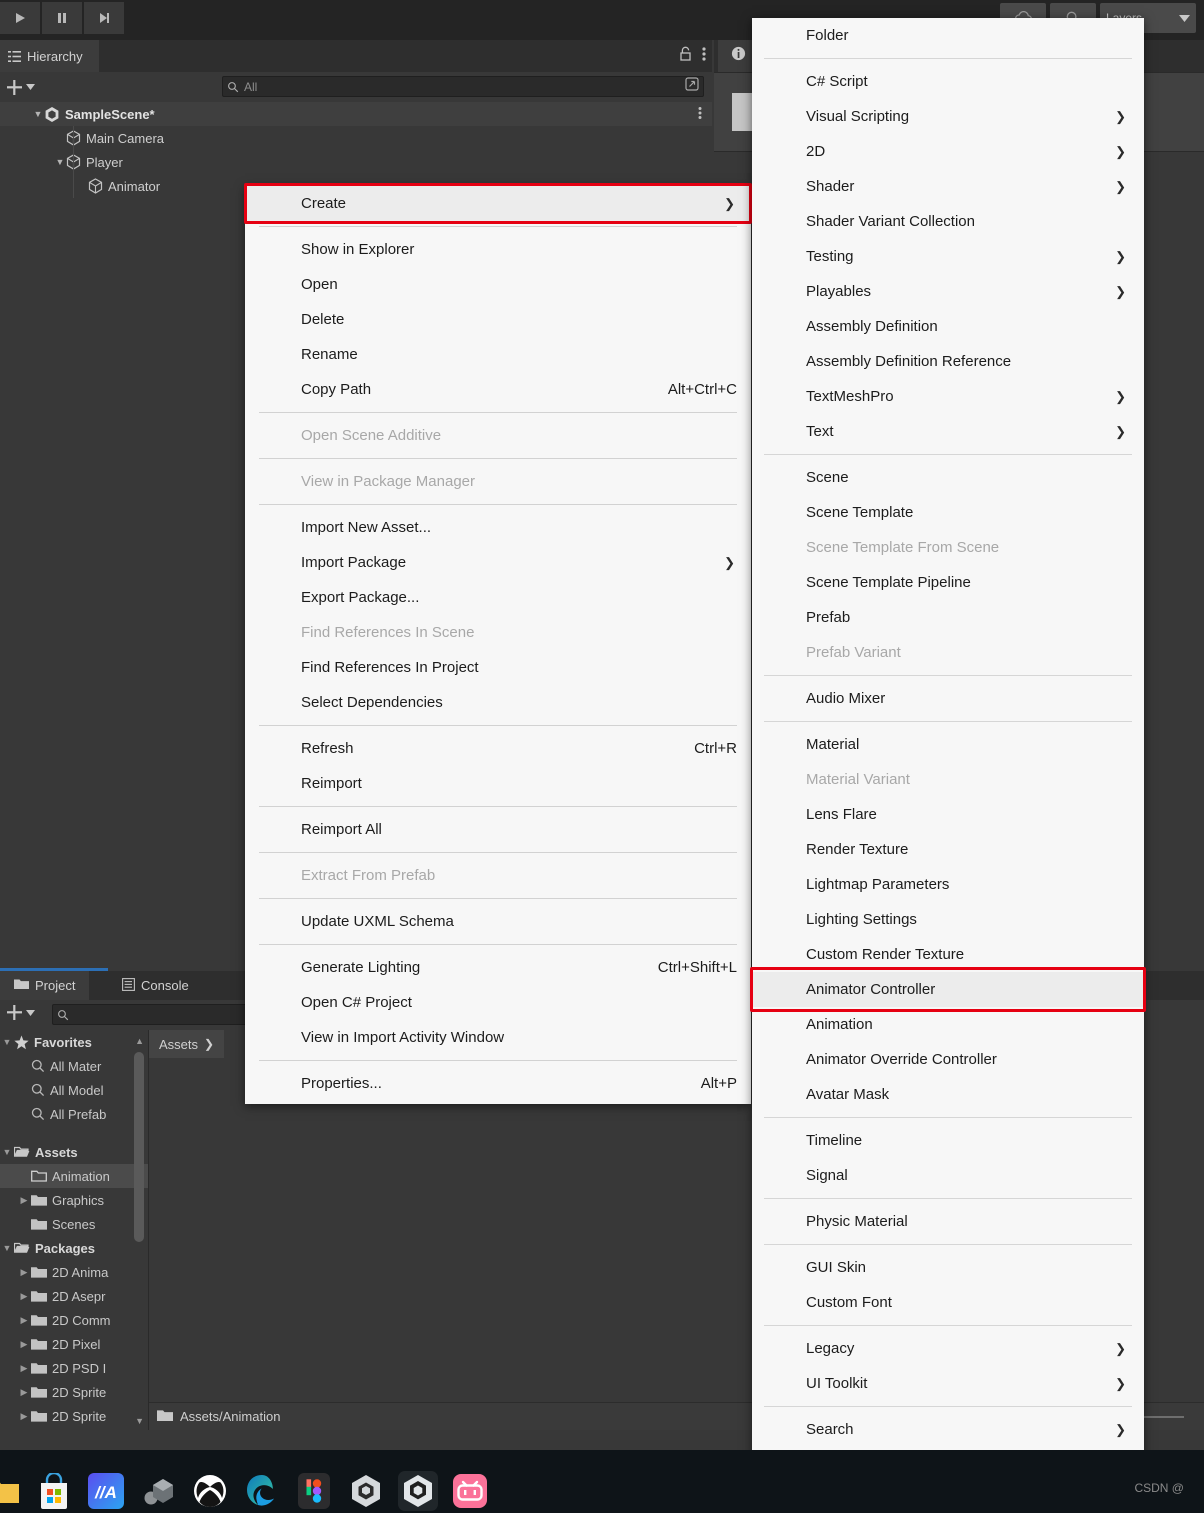 This screenshot has width=1204, height=1513. What do you see at coordinates (948, 326) in the screenshot?
I see `submenu-item-assembly-definition: Assembly Definition` at bounding box center [948, 326].